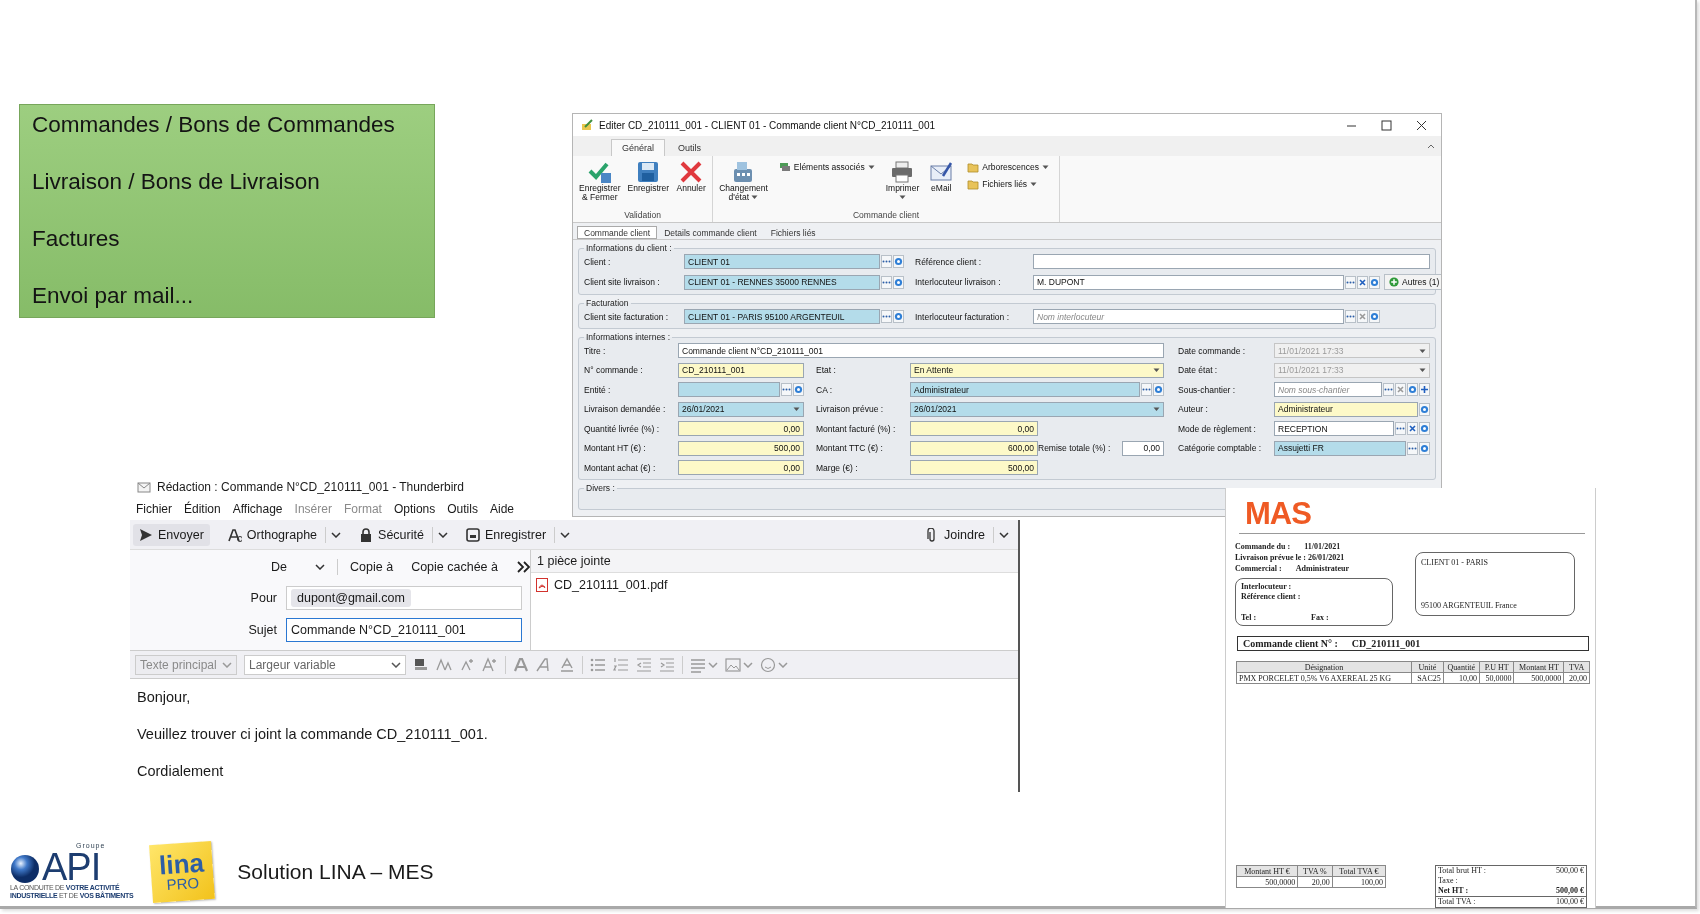 This screenshot has height=914, width=1700. What do you see at coordinates (521, 664) in the screenshot?
I see `bold-icon` at bounding box center [521, 664].